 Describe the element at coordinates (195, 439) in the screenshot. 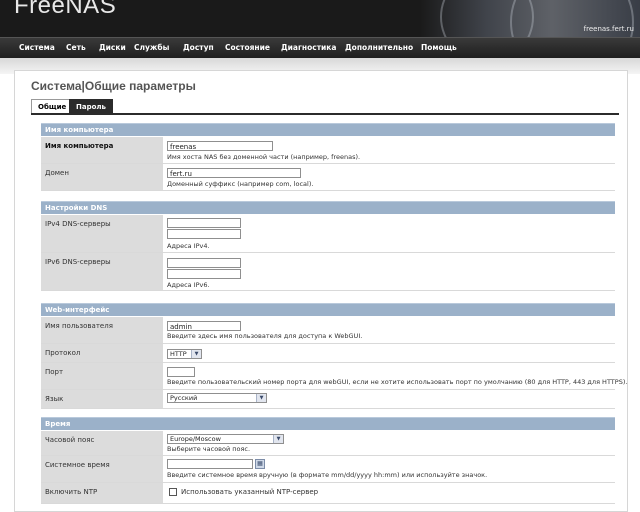

I see `timezone-value: Europe/Moscow` at that location.